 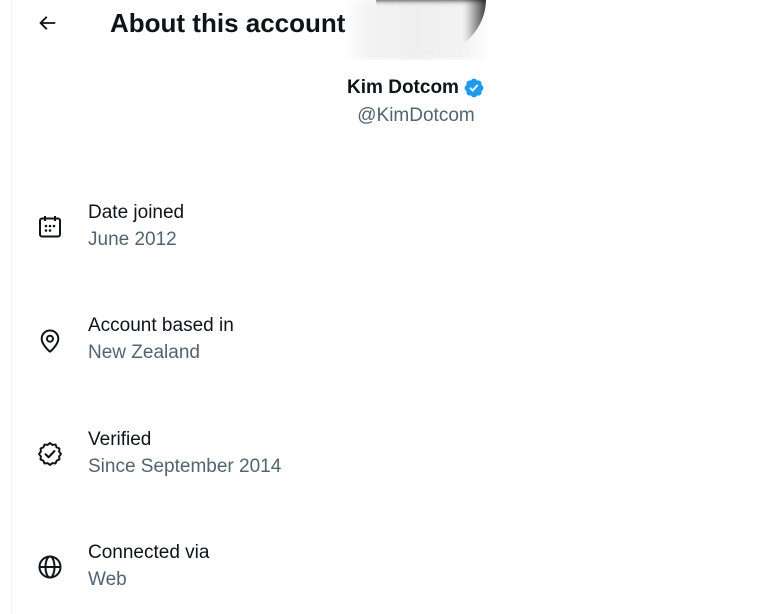 I want to click on location-pin-icon, so click(x=50, y=341).